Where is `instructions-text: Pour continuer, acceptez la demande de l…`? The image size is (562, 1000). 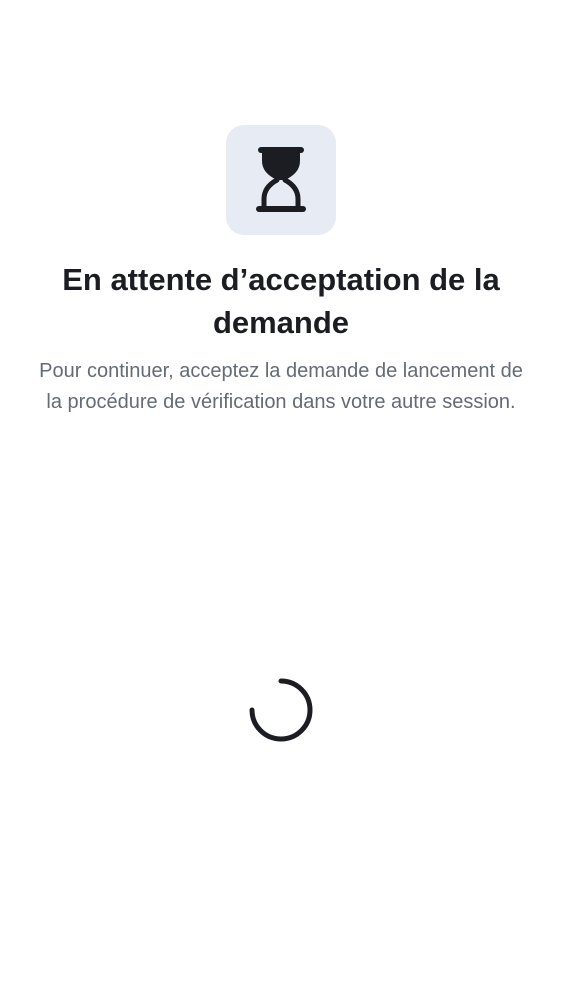
instructions-text: Pour continuer, acceptez la demande de l… is located at coordinates (281, 386).